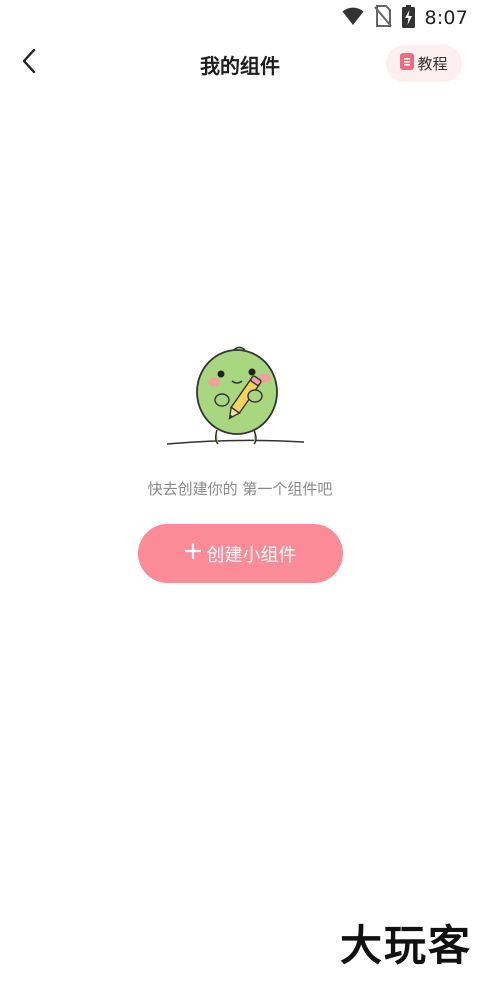 The height and width of the screenshot is (983, 480). What do you see at coordinates (251, 555) in the screenshot?
I see `create-widget-label: 创建小组件` at bounding box center [251, 555].